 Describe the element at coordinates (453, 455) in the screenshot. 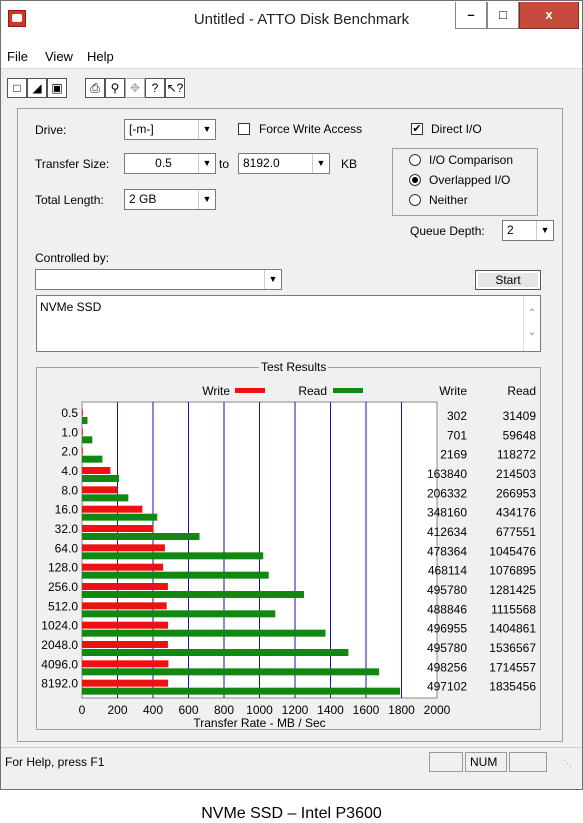

I see `write-value: 2169` at that location.